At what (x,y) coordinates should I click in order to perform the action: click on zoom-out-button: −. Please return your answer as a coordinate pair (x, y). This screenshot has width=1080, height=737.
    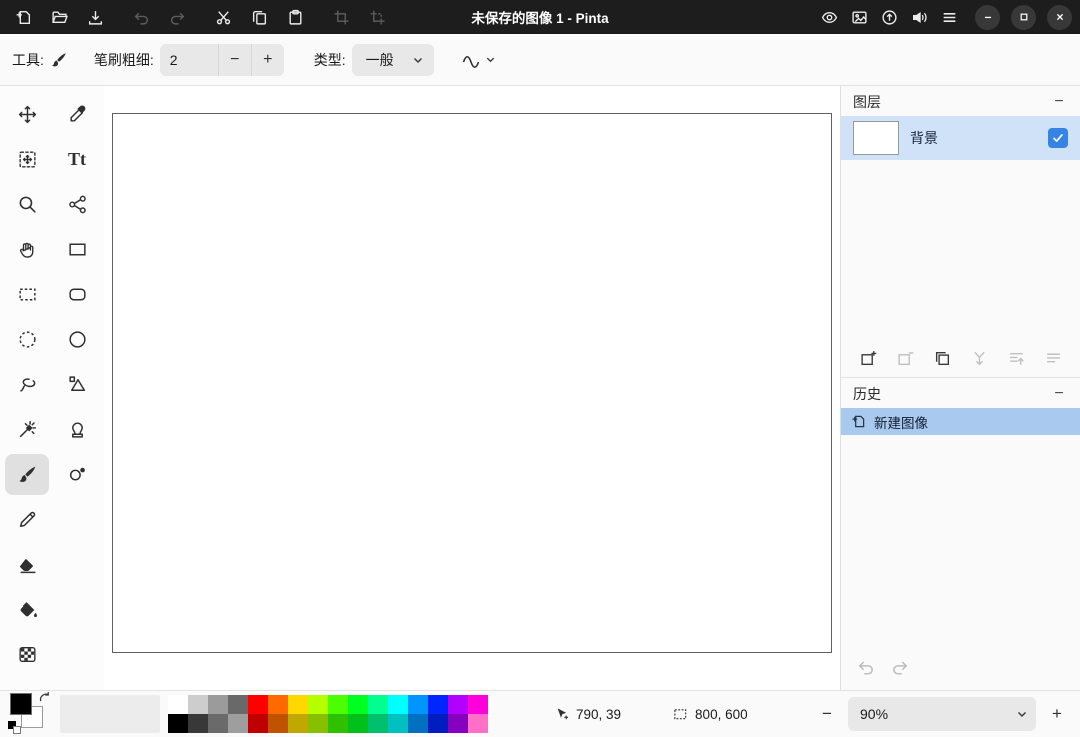
    Looking at the image, I should click on (827, 714).